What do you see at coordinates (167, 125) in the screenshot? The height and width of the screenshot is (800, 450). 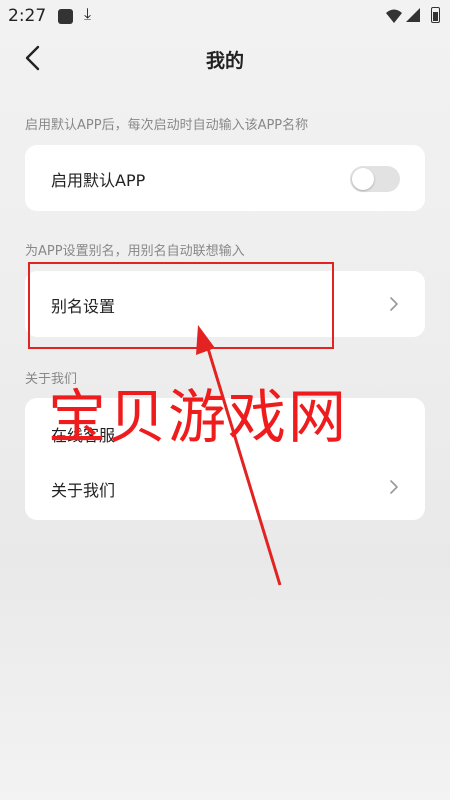 I see `default-app-hint: 启用默认APP后，每次启动时自动输入该APP名称` at bounding box center [167, 125].